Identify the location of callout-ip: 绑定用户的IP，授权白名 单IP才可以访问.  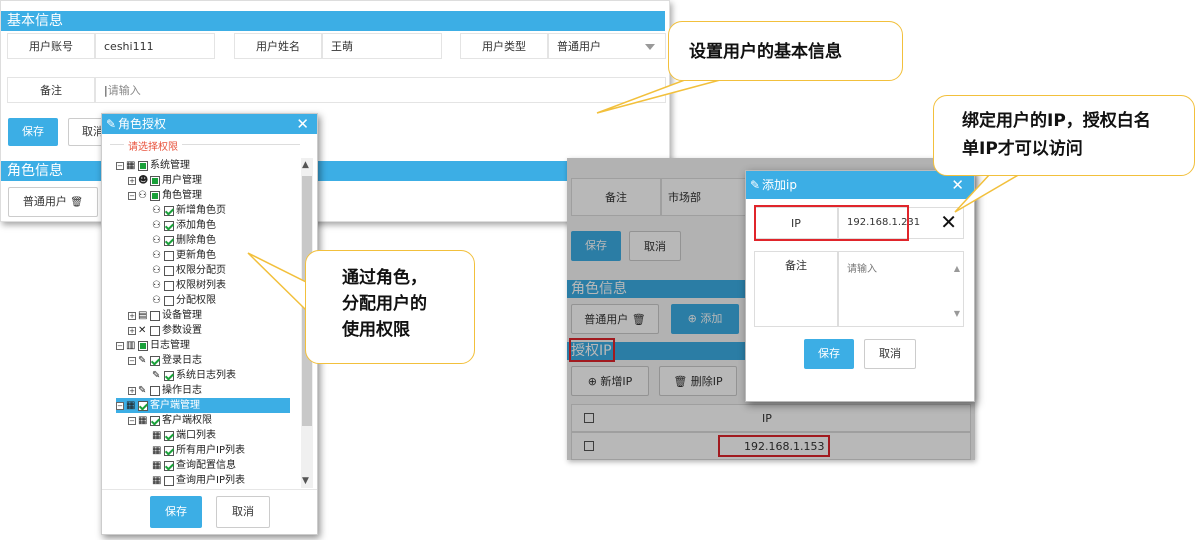
(1064, 135).